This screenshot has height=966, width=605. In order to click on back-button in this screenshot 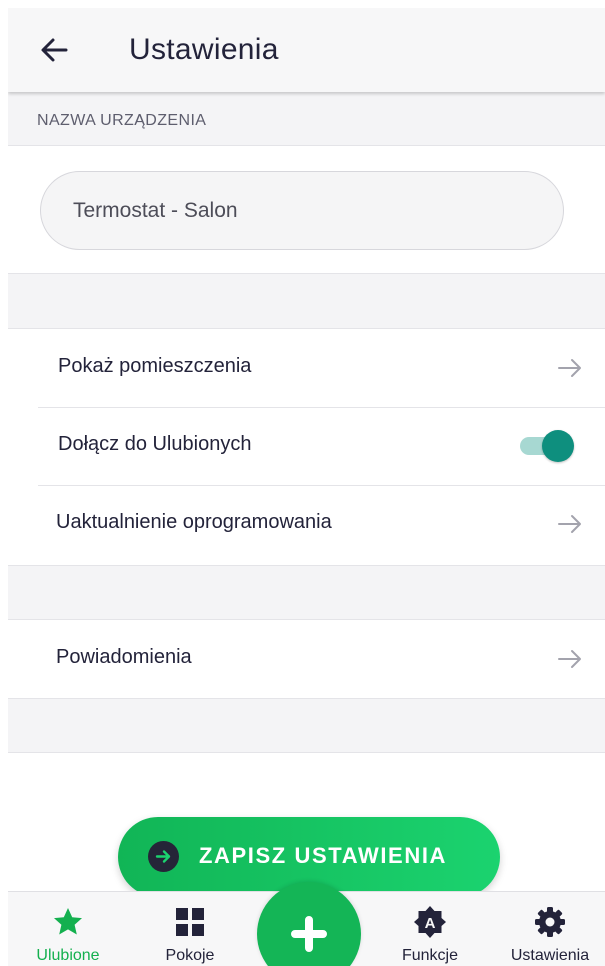, I will do `click(54, 50)`.